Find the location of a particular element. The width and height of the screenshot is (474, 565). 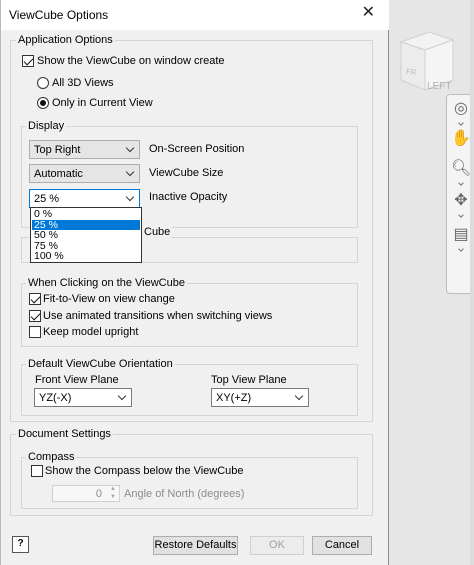

top-view-plane-select: XY(+Z) is located at coordinates (260, 397).